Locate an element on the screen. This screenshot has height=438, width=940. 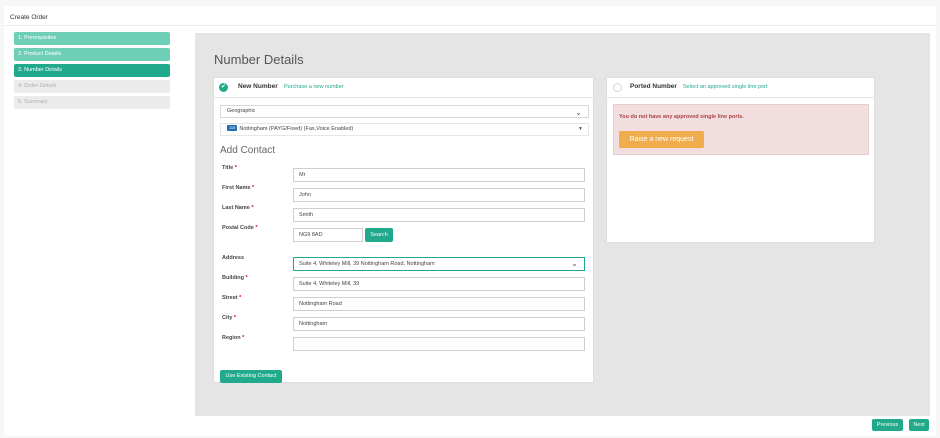
search-button: Search is located at coordinates (379, 235).